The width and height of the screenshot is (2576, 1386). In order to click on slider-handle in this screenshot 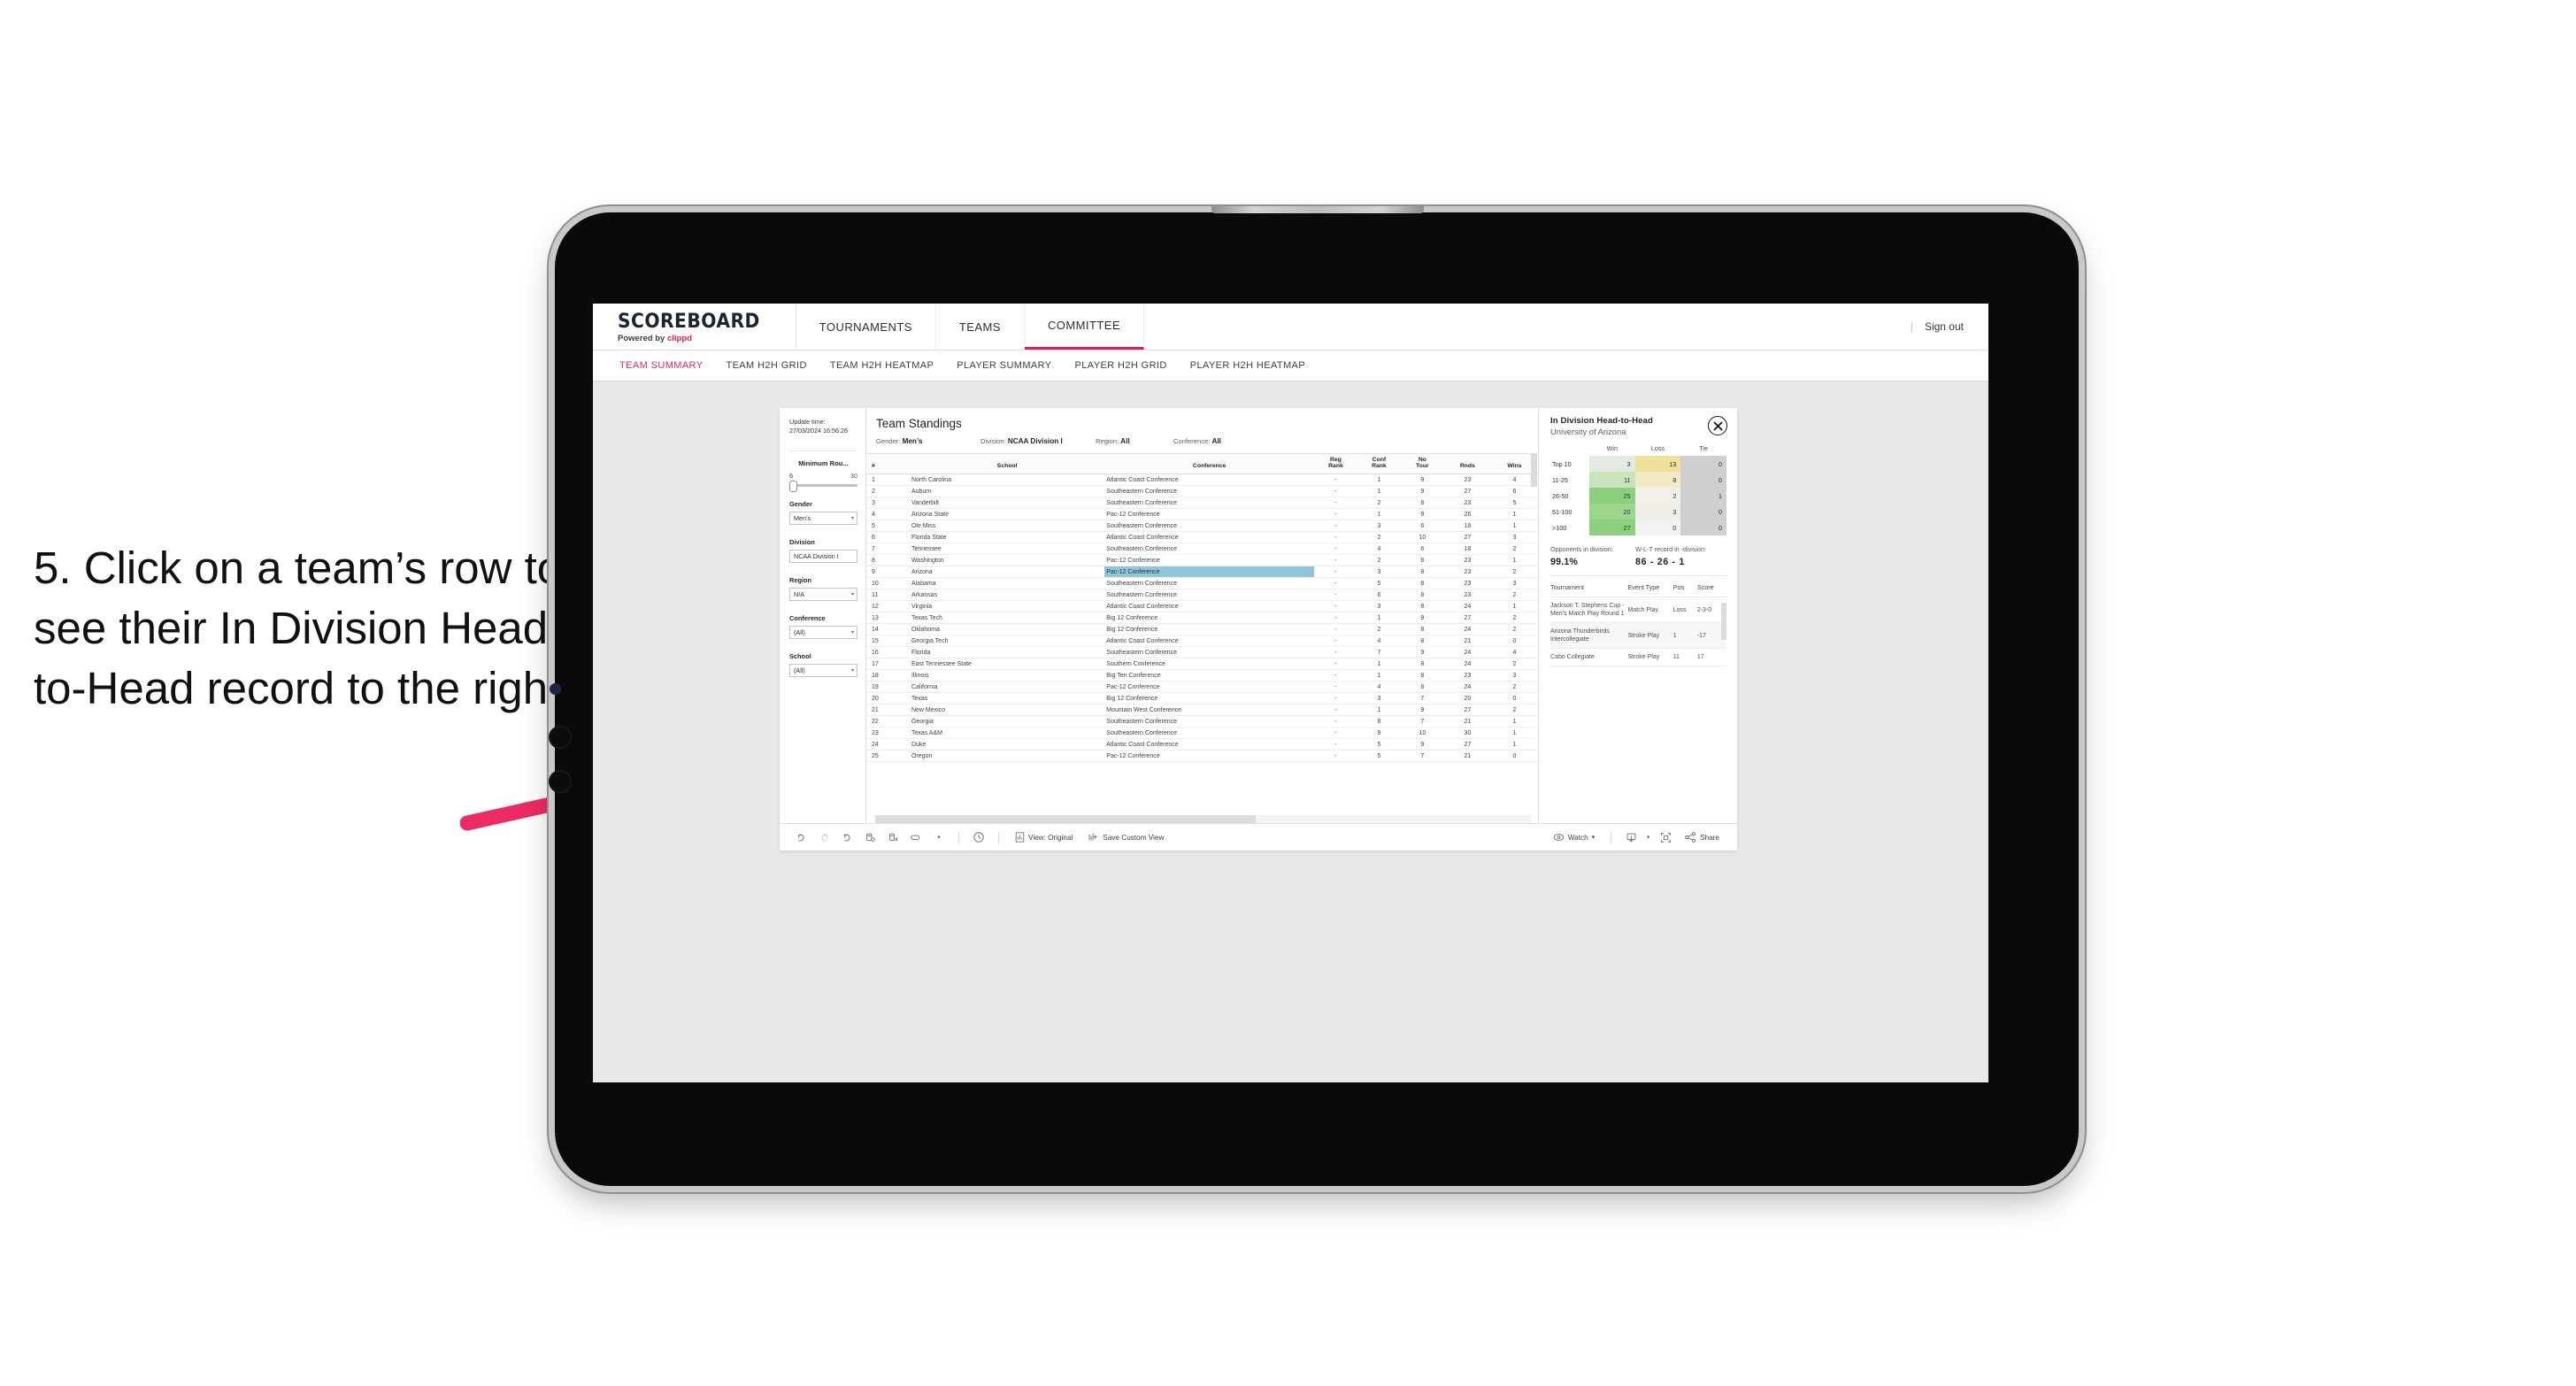, I will do `click(793, 486)`.